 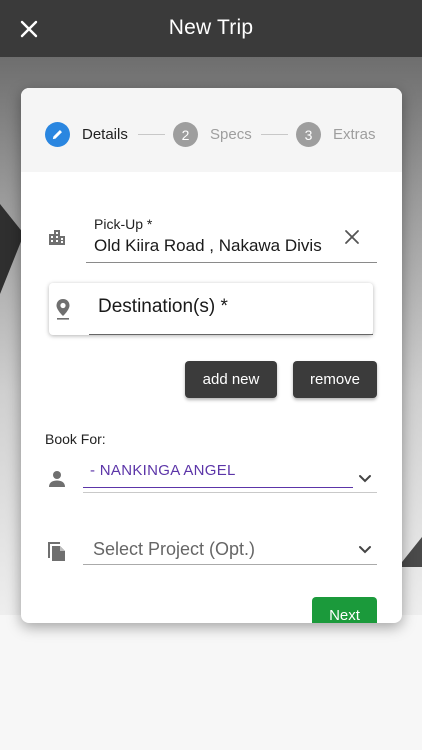 What do you see at coordinates (230, 492) in the screenshot?
I see `book-for-underline-secondary` at bounding box center [230, 492].